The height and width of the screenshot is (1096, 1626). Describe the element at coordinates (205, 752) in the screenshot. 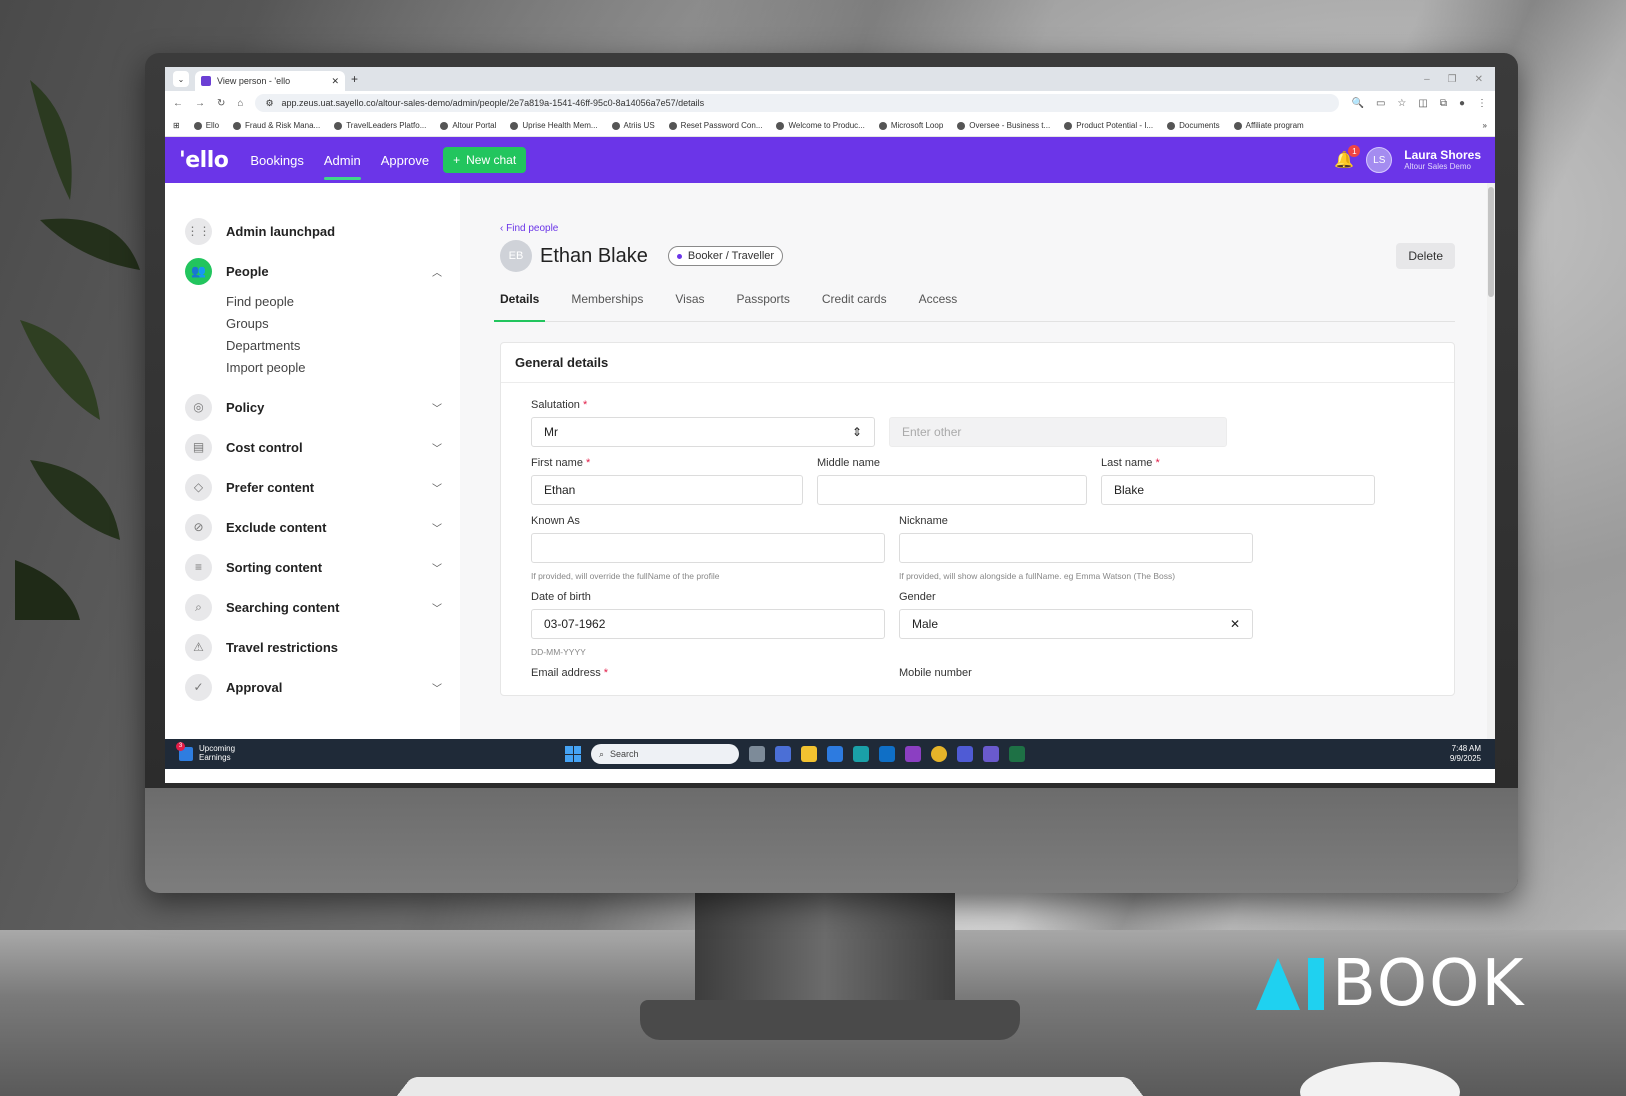

I see `widgets-button: 3 Upcoming Earnings` at that location.